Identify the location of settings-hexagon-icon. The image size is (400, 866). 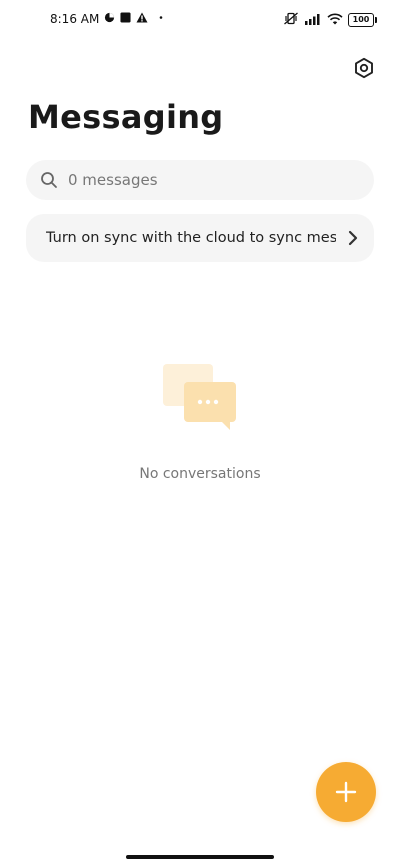
(364, 68).